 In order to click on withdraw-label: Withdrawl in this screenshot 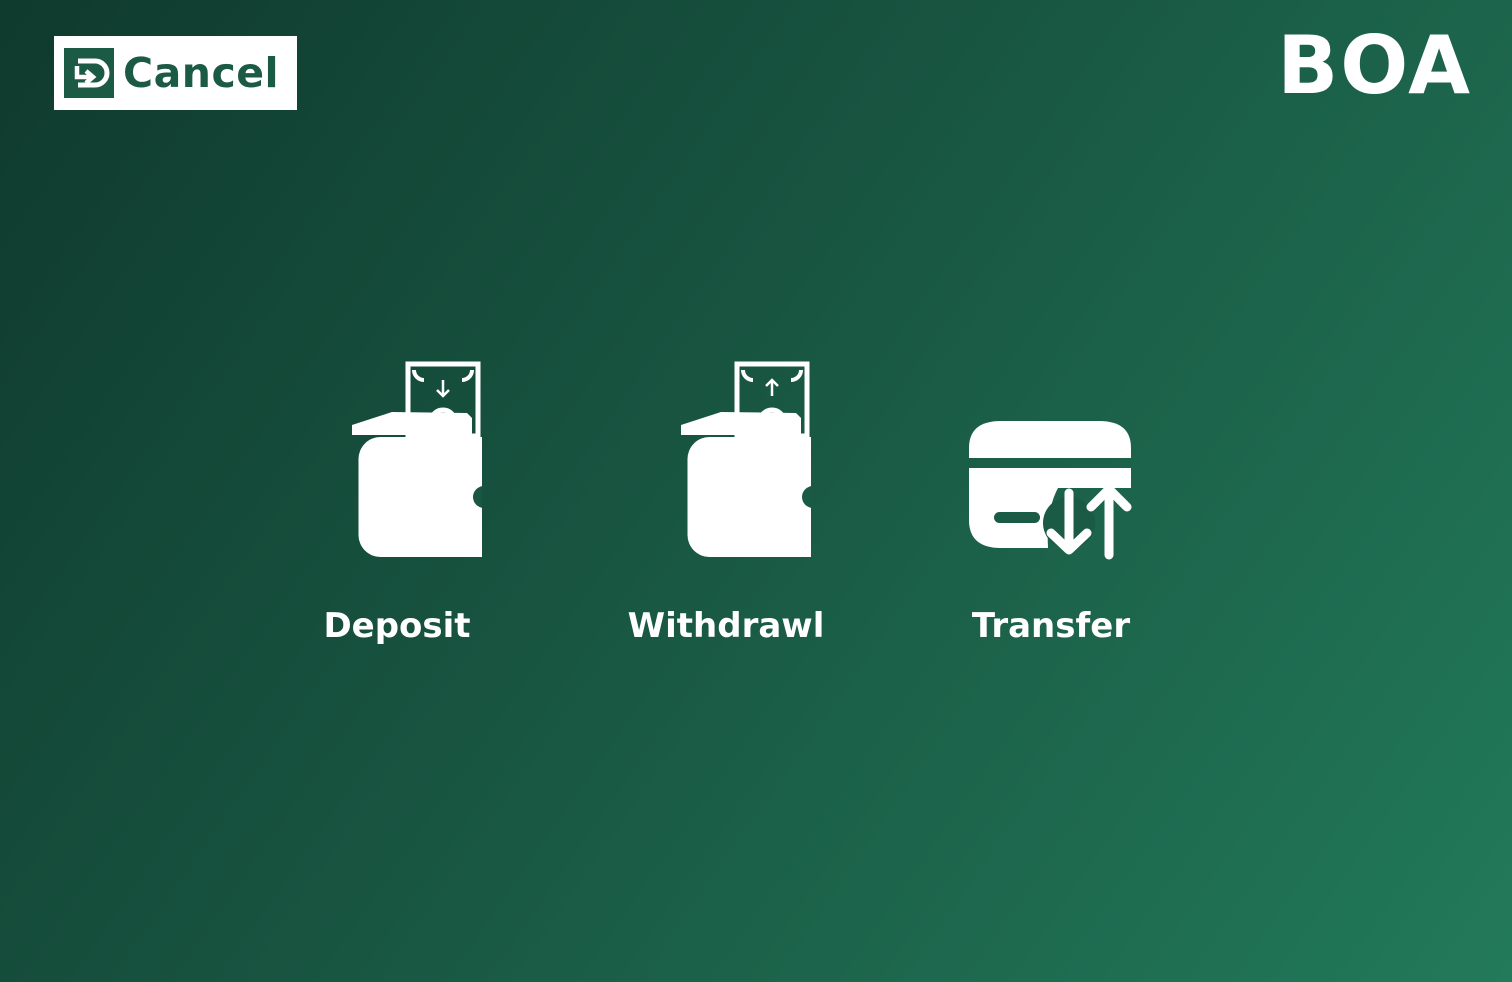, I will do `click(726, 626)`.